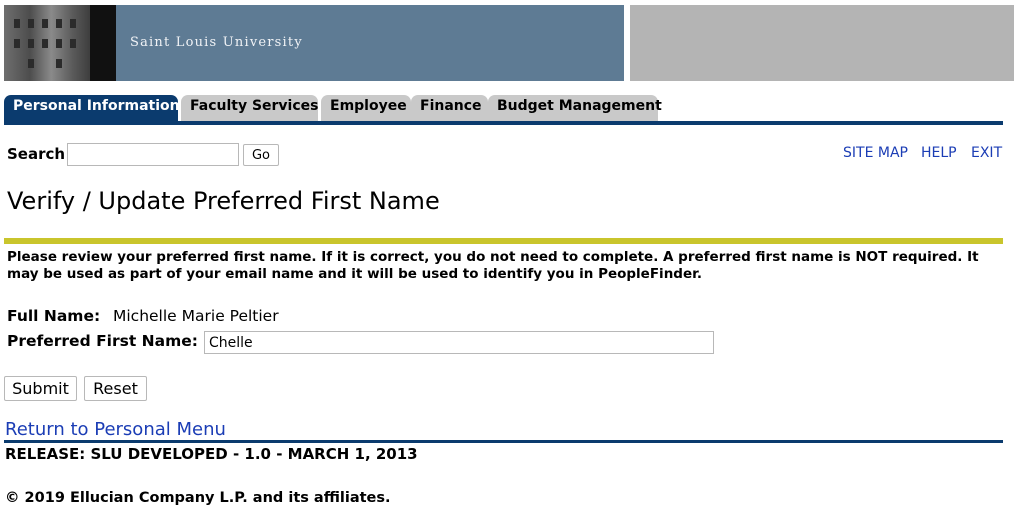  What do you see at coordinates (503, 123) in the screenshot?
I see `nav-underline` at bounding box center [503, 123].